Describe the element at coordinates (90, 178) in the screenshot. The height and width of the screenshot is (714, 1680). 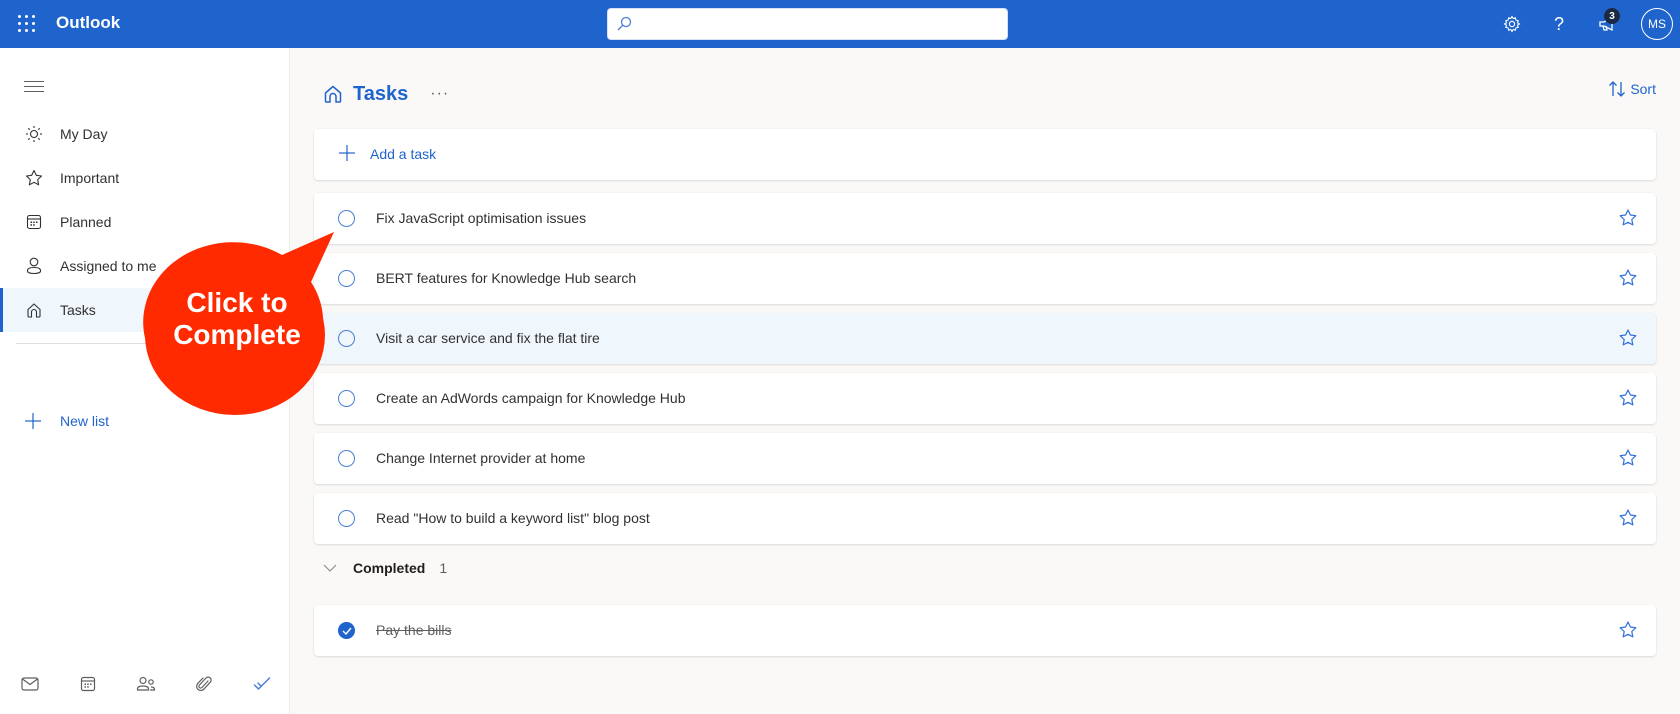
I see `sidebar-item-label: Important` at that location.